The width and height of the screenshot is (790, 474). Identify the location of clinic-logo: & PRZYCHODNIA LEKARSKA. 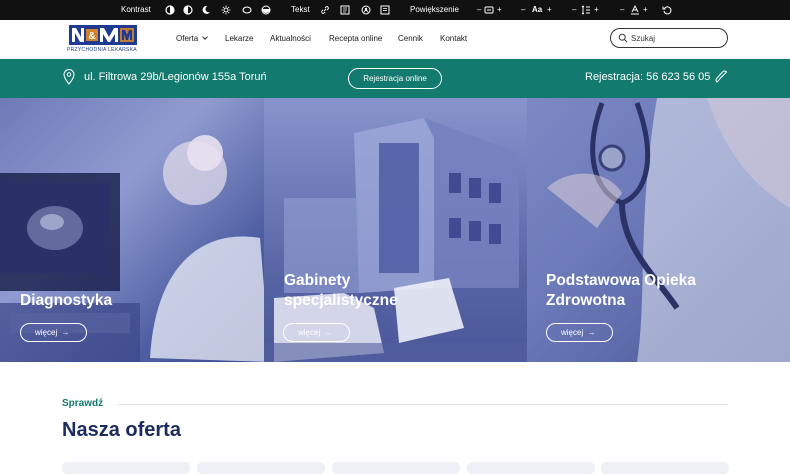
(104, 40).